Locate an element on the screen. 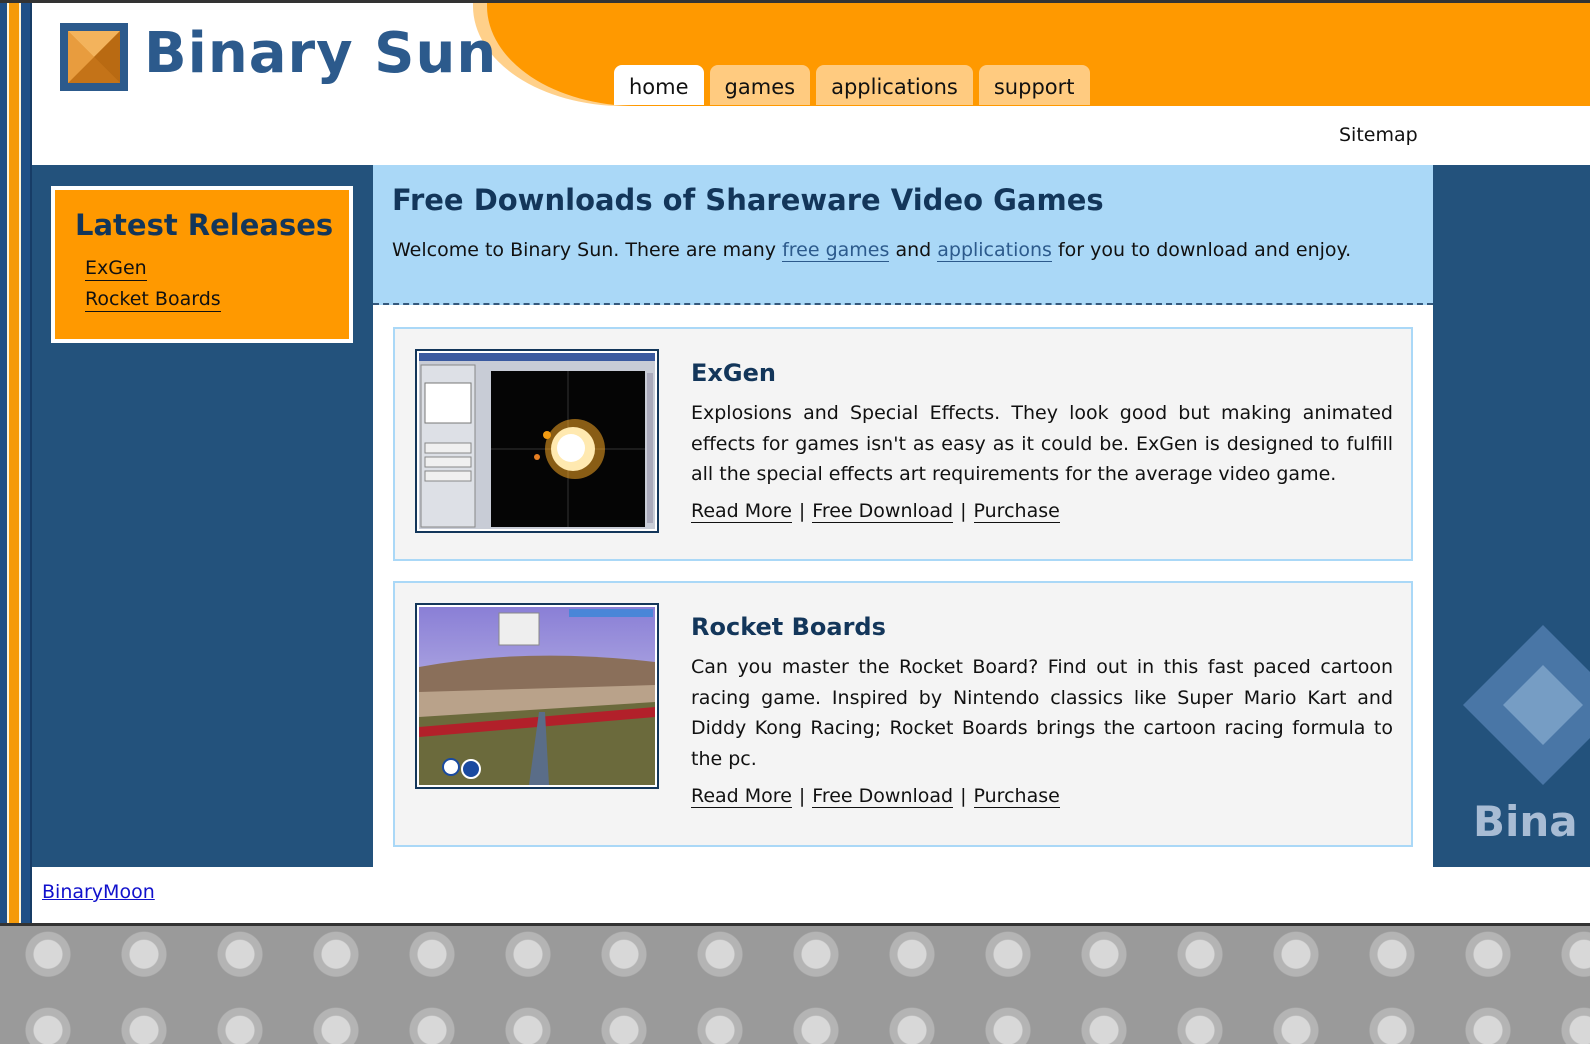 This screenshot has height=1044, width=1590. rocket-boards-screenshot-image is located at coordinates (537, 696).